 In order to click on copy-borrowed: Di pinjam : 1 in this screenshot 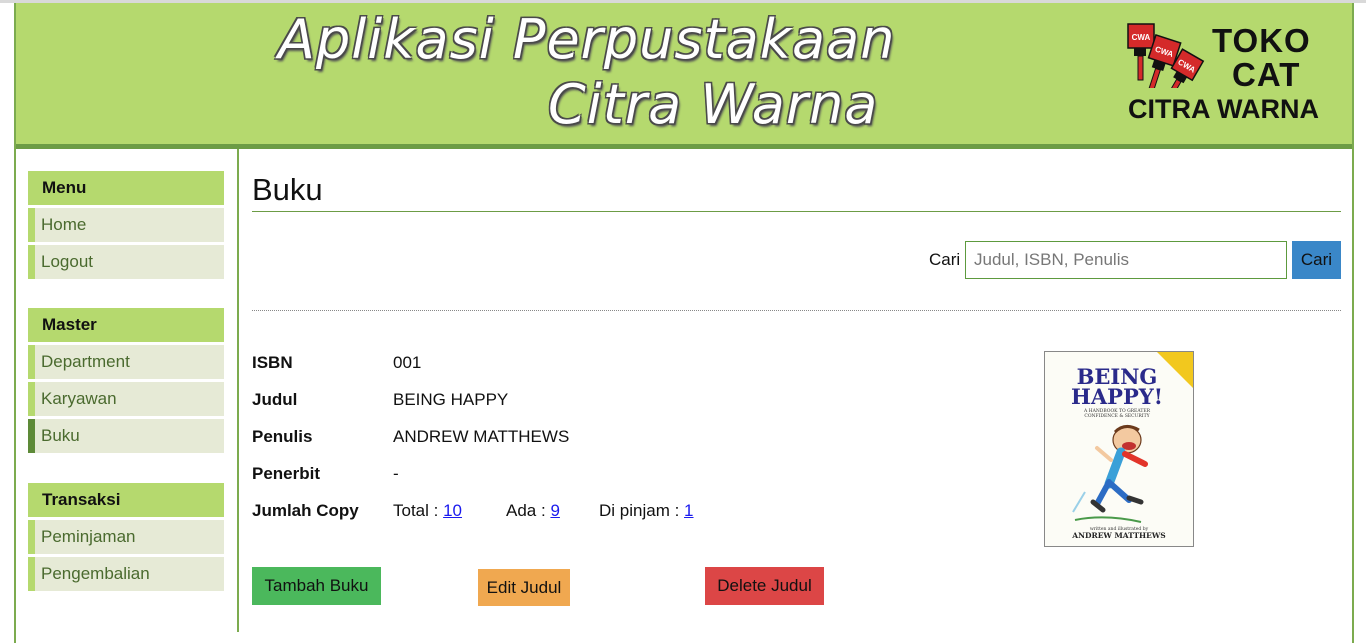, I will do `click(646, 511)`.